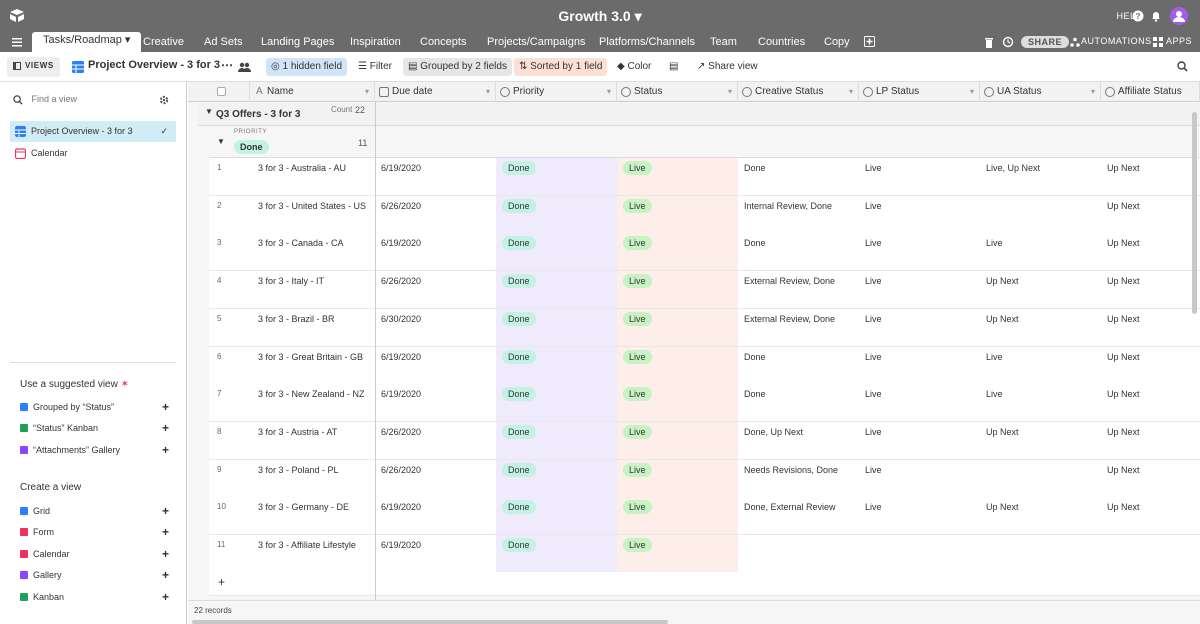 The image size is (1200, 624). What do you see at coordinates (1040, 168) in the screenshot?
I see `cell-ua: Live, Up Next` at bounding box center [1040, 168].